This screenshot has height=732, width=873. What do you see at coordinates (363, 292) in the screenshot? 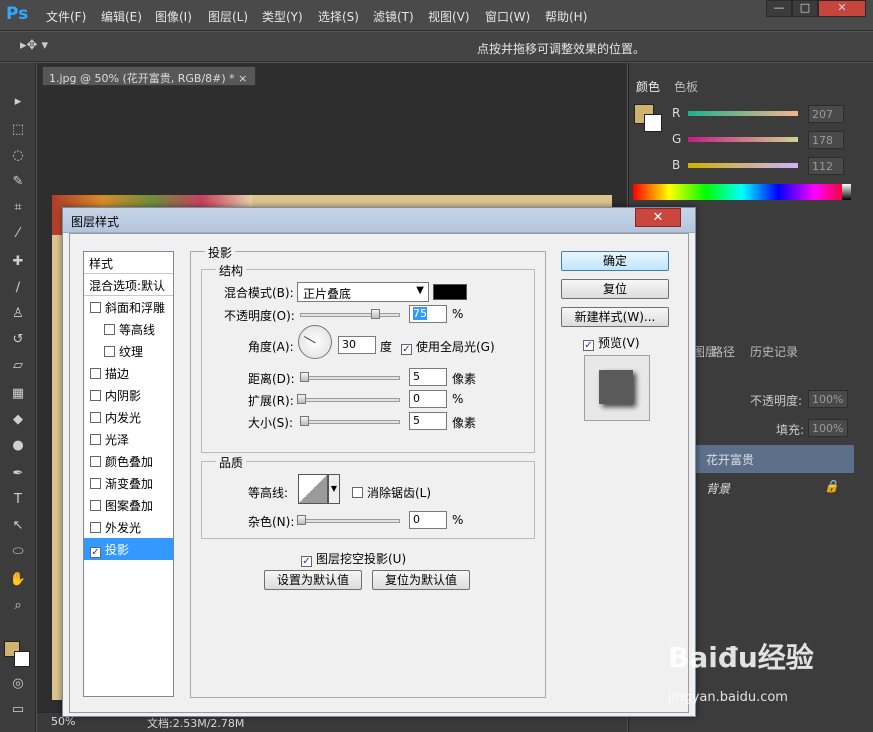
I see `blend-mode-select: 正片叠底 ▼` at bounding box center [363, 292].